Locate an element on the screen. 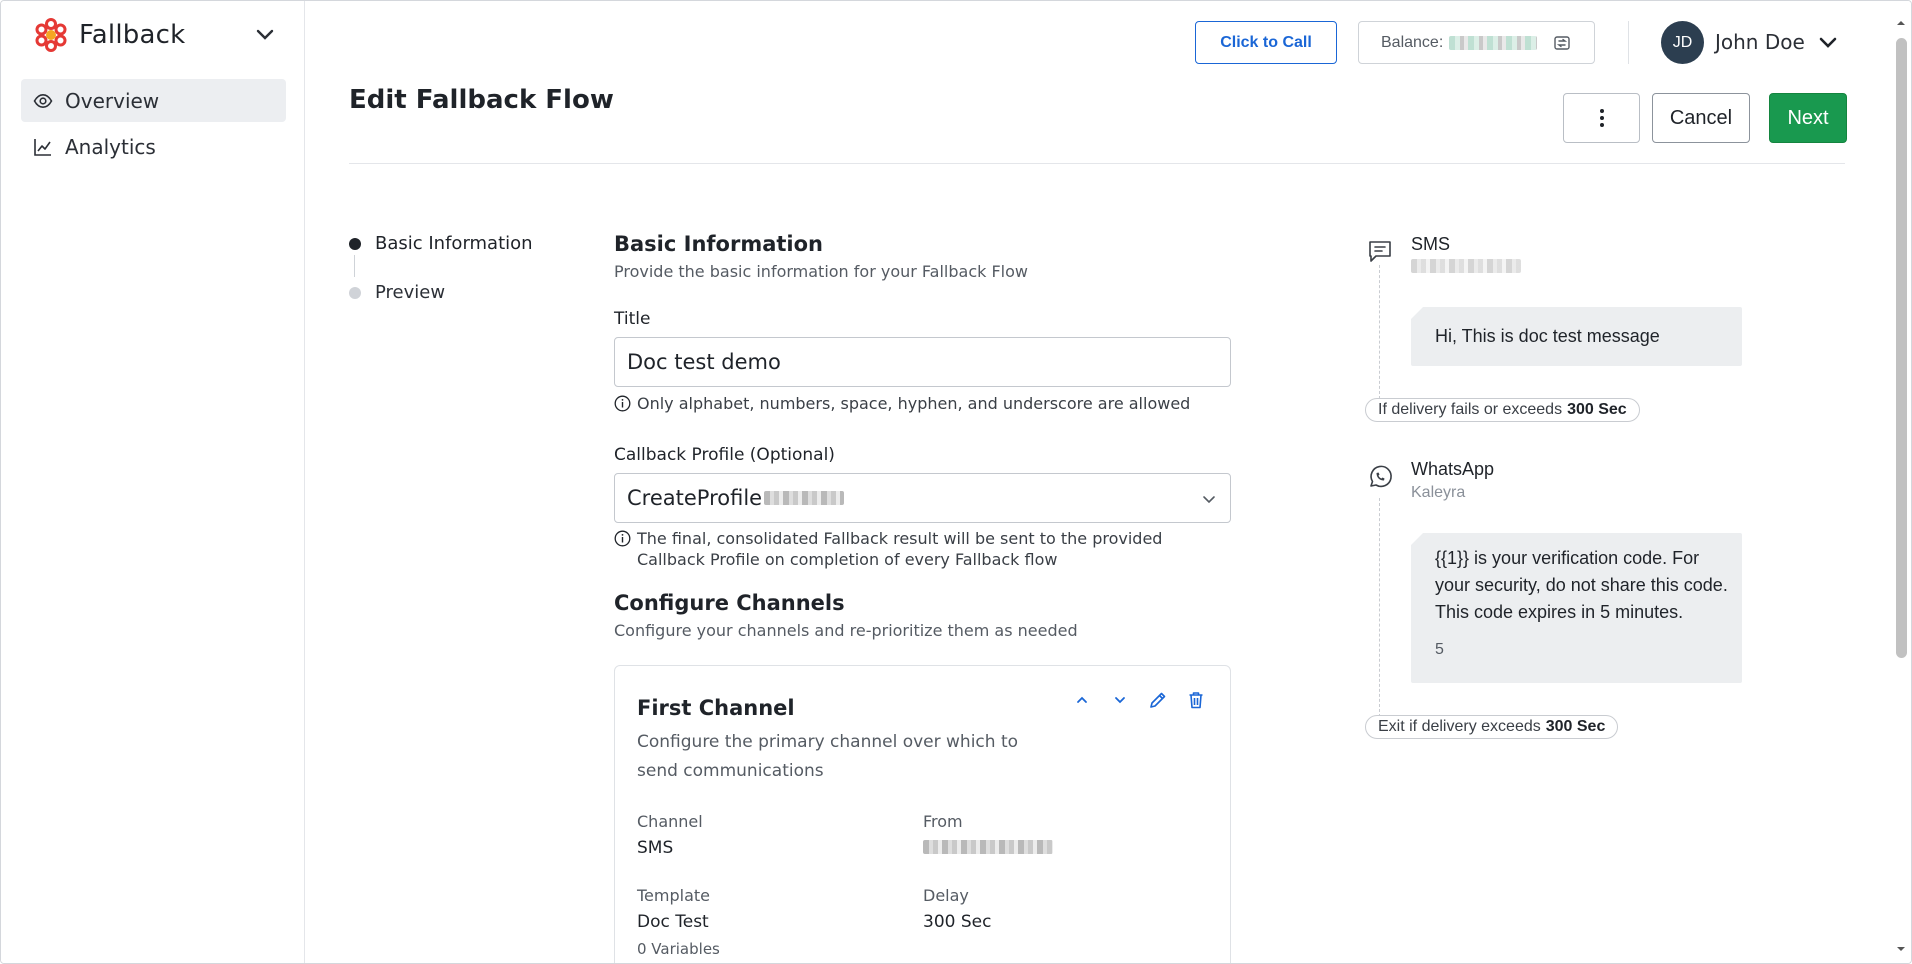  step-connector is located at coordinates (354, 266).